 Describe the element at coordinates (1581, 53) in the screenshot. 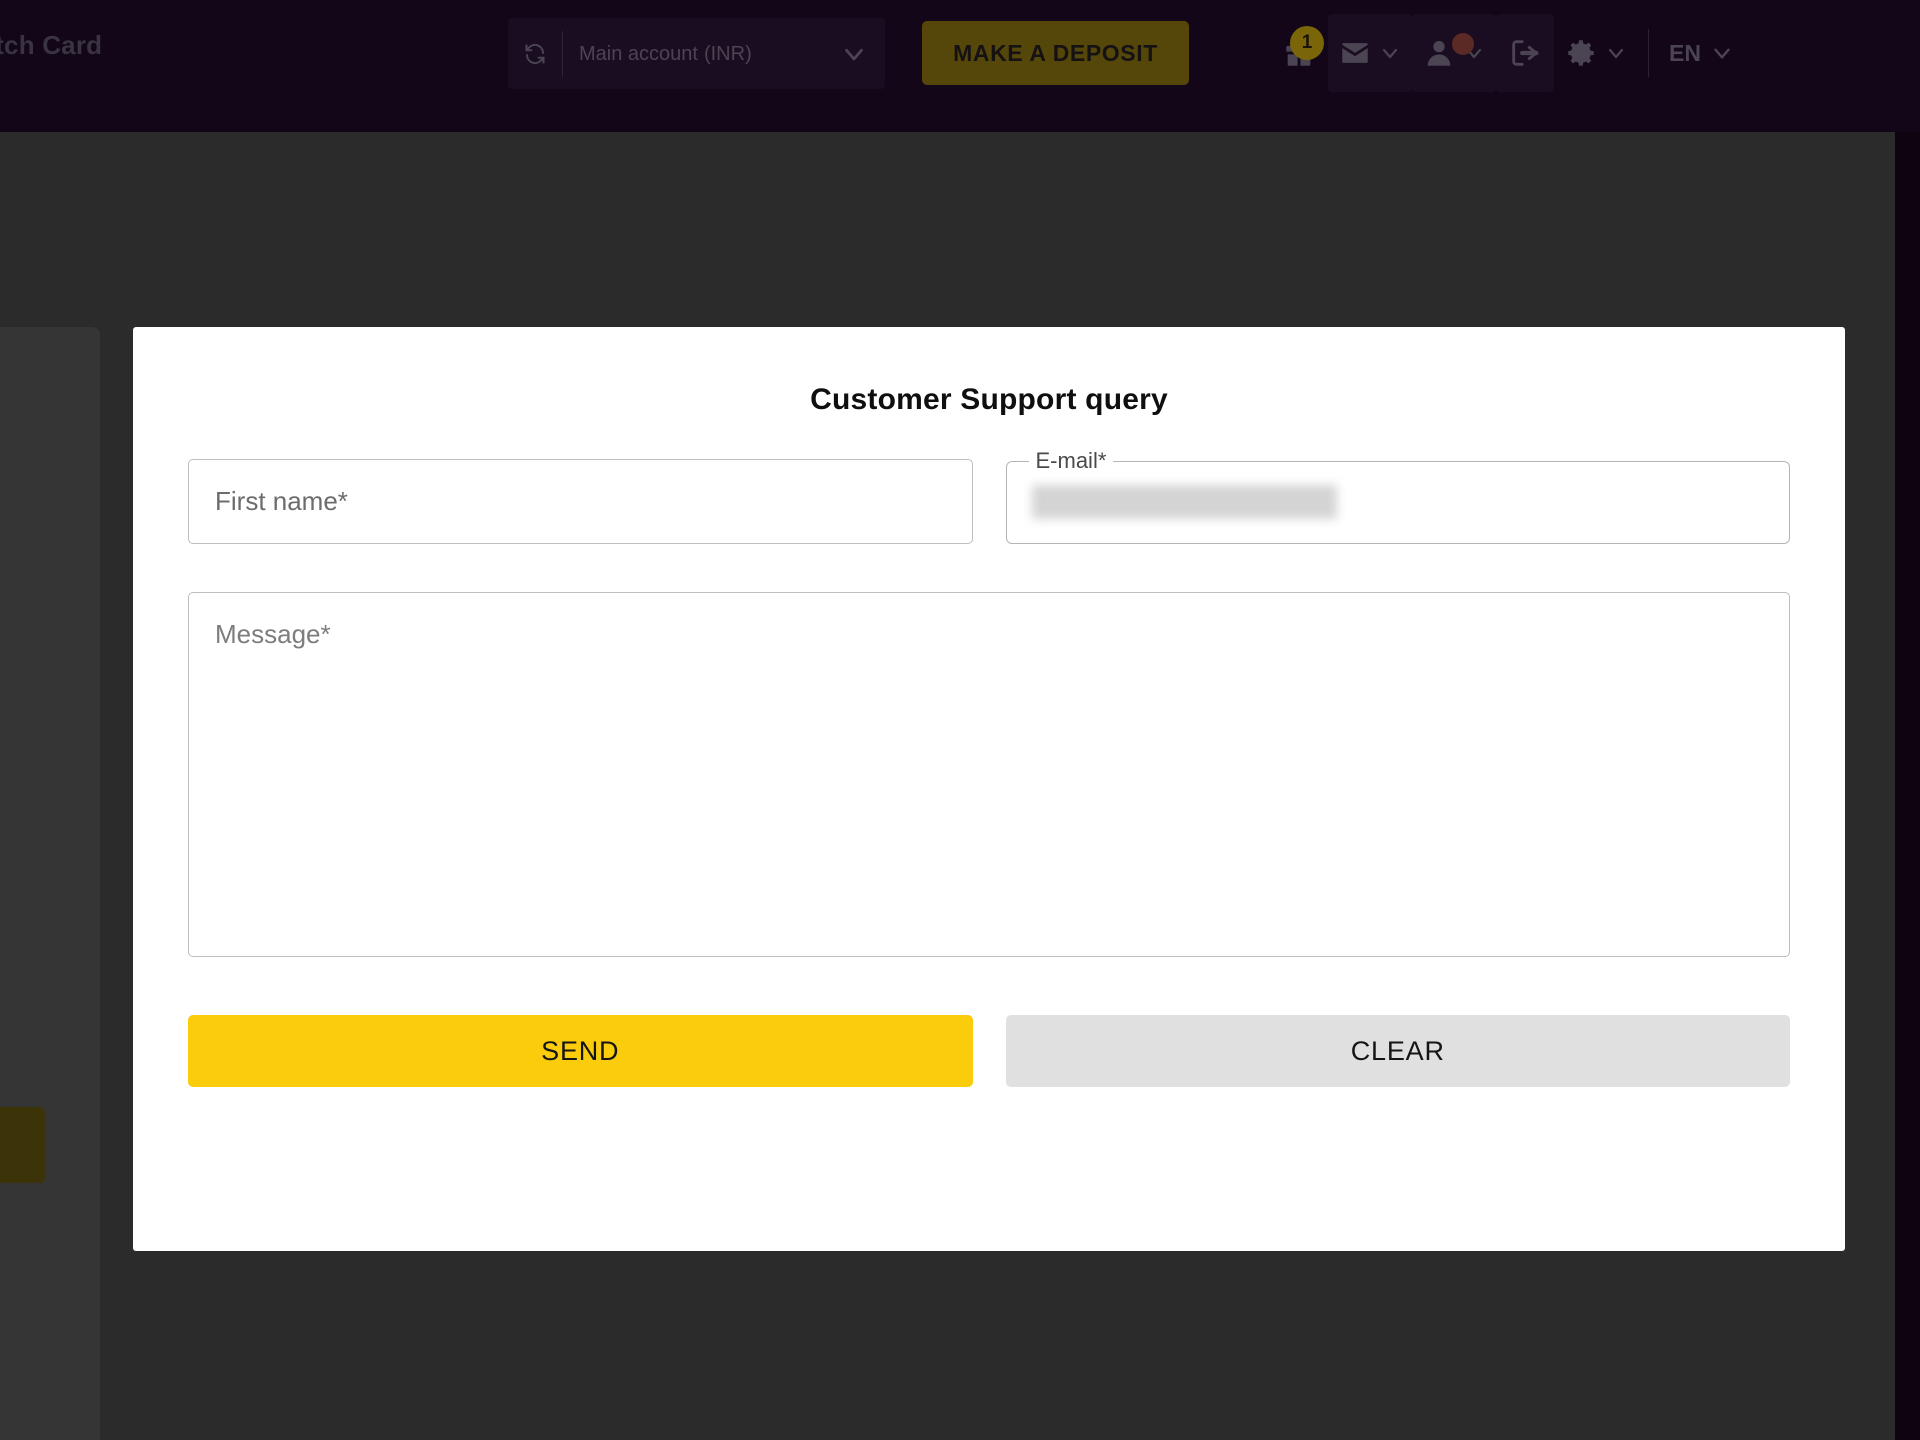

I see `gear-icon` at that location.